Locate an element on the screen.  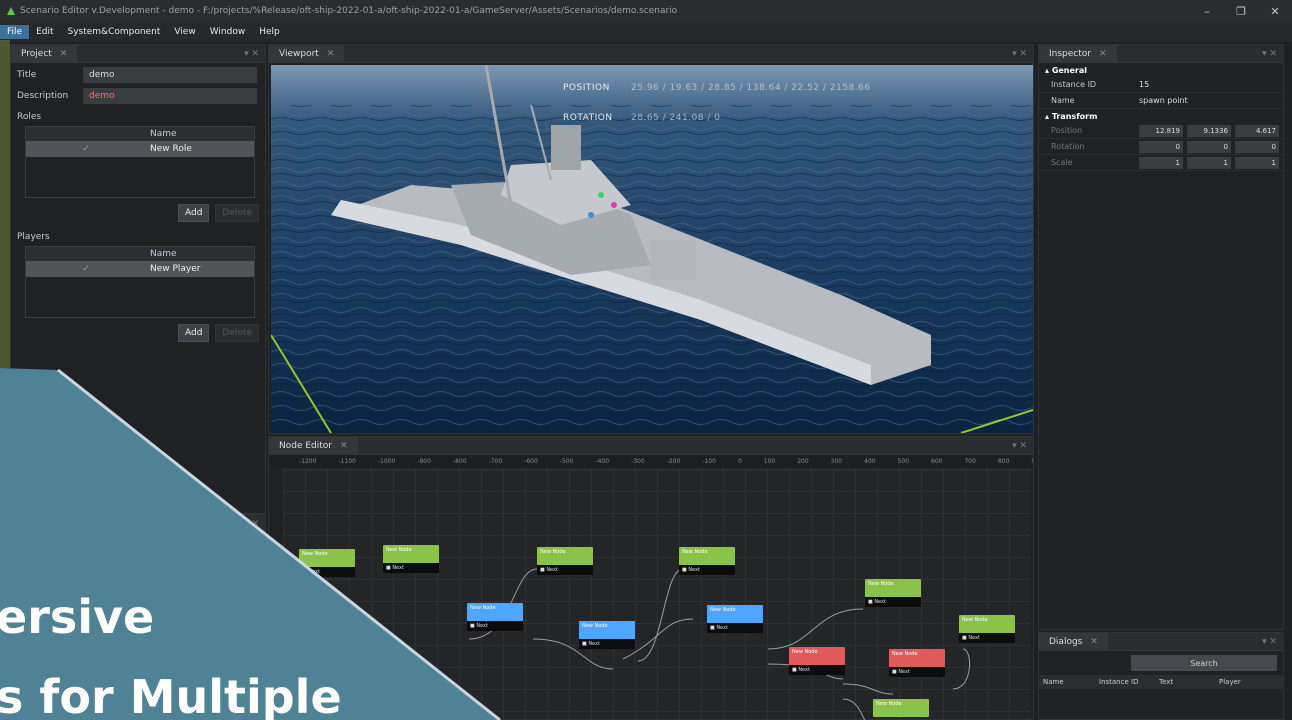
node-green-7: New Node is located at coordinates (901, 708).